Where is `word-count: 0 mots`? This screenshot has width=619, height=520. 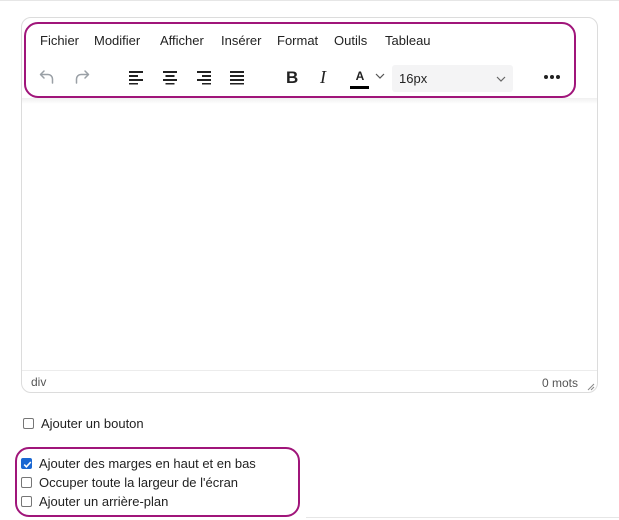
word-count: 0 mots is located at coordinates (553, 383).